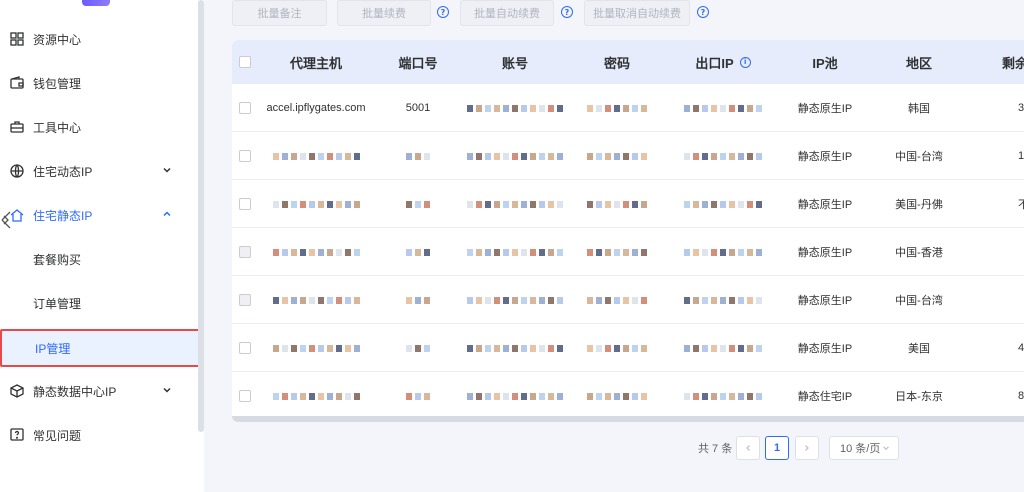  What do you see at coordinates (57, 435) in the screenshot?
I see `sidebar-item-label: 常见问题` at bounding box center [57, 435].